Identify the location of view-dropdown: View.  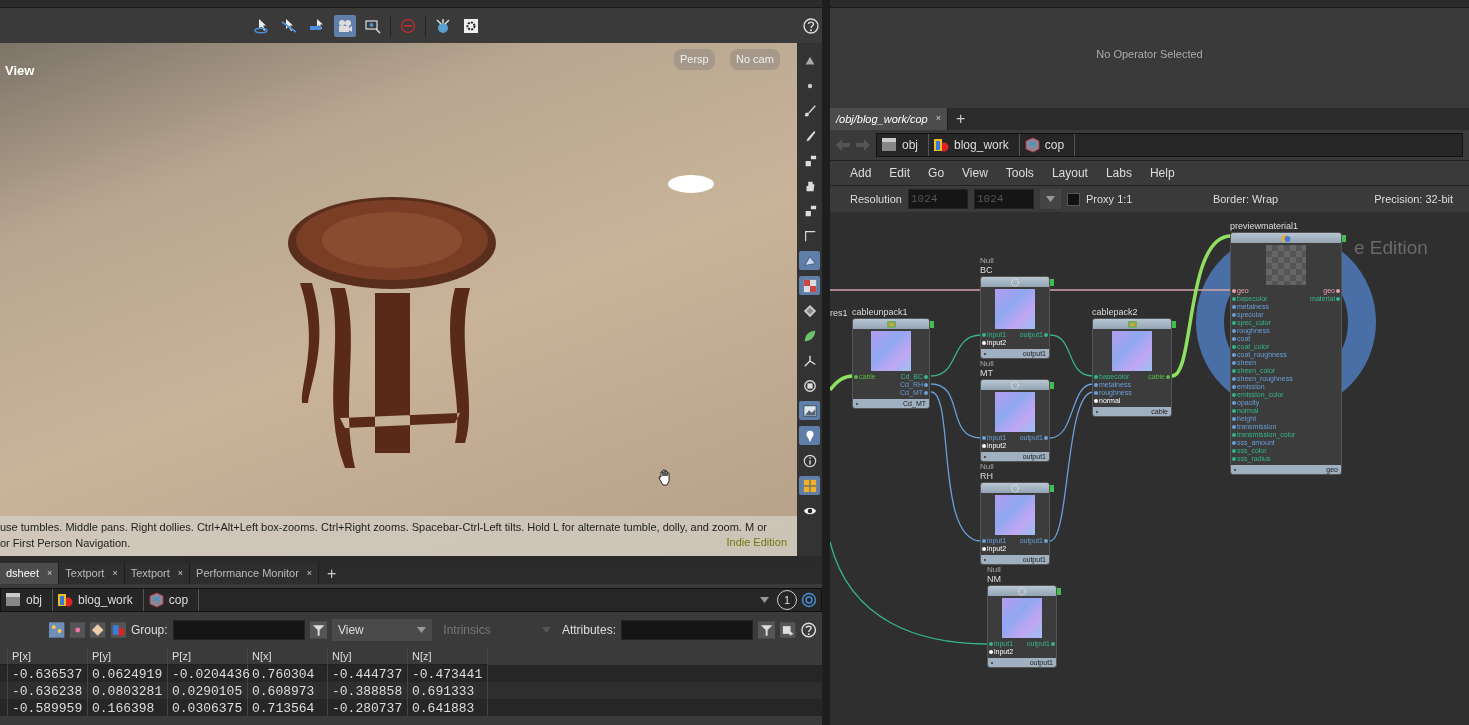
(382, 630).